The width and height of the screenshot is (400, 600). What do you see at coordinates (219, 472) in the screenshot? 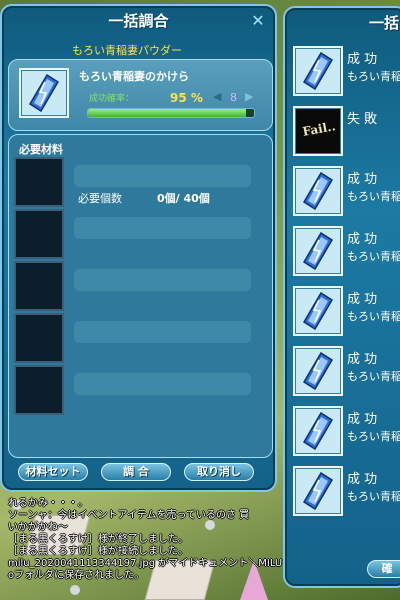
I see `cancel-button: 取り消し` at bounding box center [219, 472].